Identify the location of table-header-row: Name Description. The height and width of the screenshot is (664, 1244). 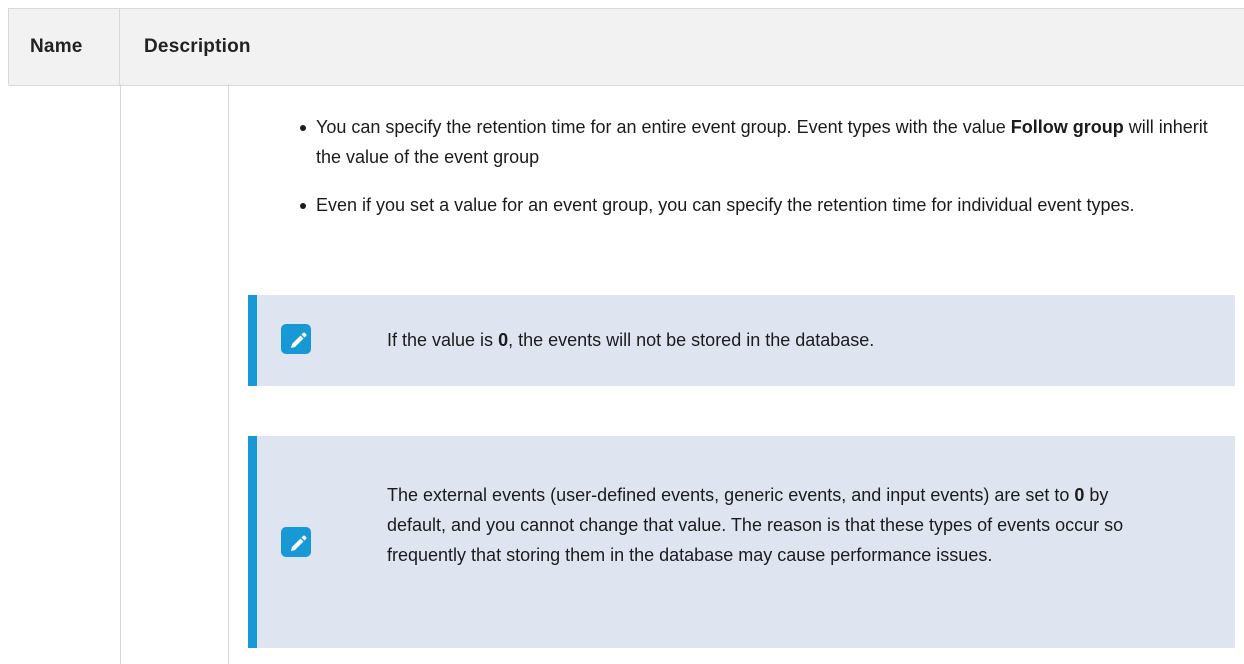
(626, 47).